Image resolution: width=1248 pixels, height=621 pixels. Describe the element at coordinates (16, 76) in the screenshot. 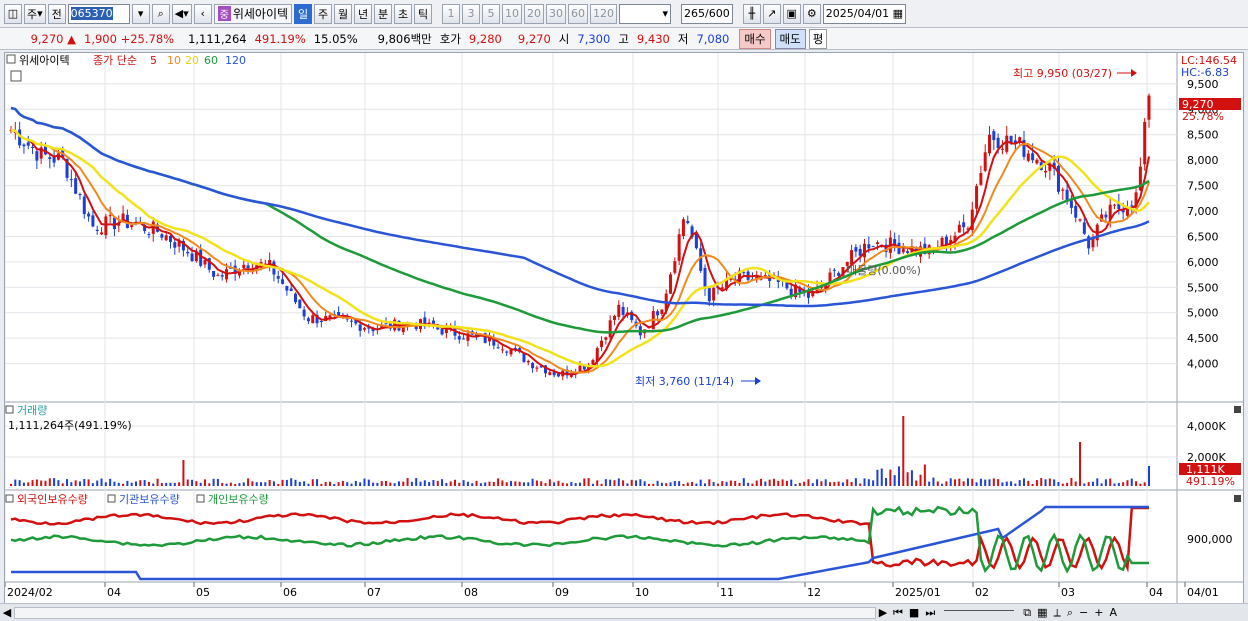

I see `grid-toggle-icon` at that location.